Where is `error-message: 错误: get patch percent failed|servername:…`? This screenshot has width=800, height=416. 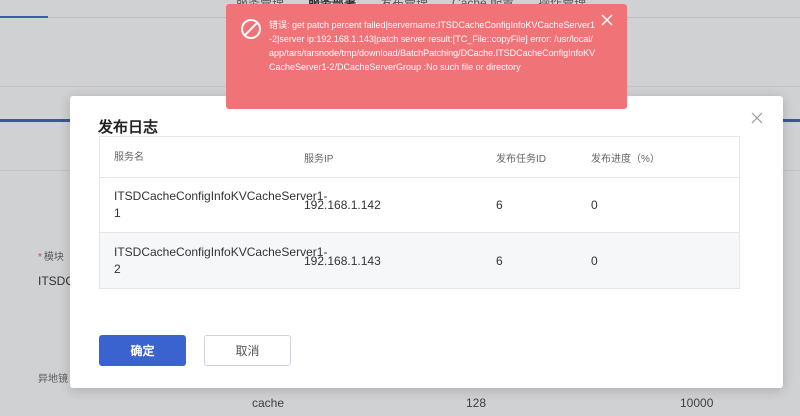 error-message: 错误: get patch percent failed|servername:… is located at coordinates (432, 46).